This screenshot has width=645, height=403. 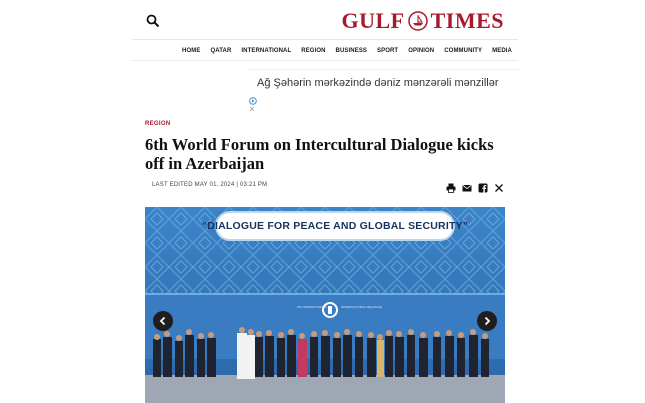 What do you see at coordinates (483, 186) in the screenshot?
I see `facebook-icon` at bounding box center [483, 186].